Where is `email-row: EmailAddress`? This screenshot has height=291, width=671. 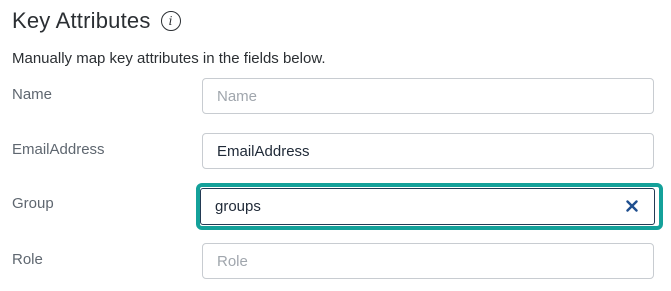
email-row: EmailAddress is located at coordinates (335, 153).